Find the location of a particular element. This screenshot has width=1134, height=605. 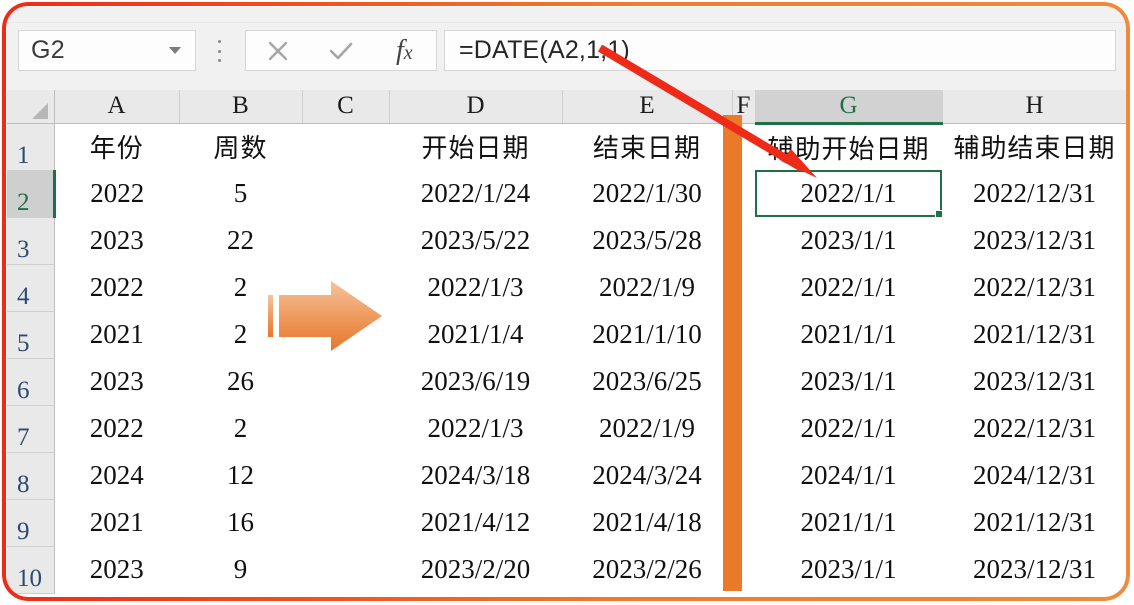

cell-h6: 2023/12/31 is located at coordinates (1034, 381).